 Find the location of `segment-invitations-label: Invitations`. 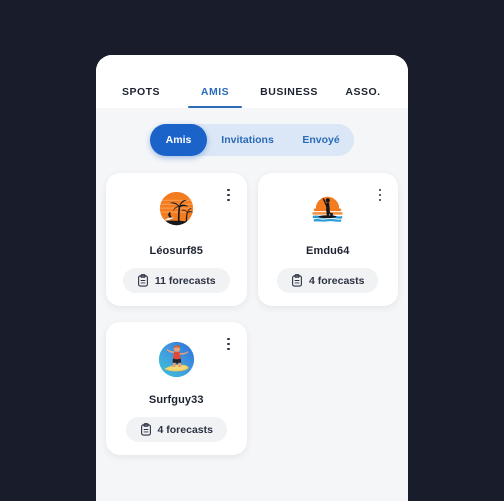

segment-invitations-label: Invitations is located at coordinates (247, 140).